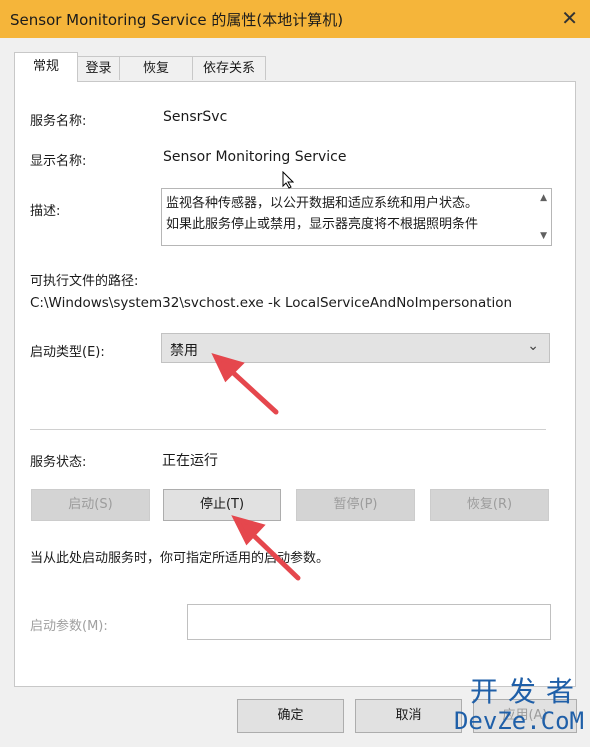 Image resolution: width=590 pixels, height=747 pixels. Describe the element at coordinates (518, 721) in the screenshot. I see `watermark-line2: DevZe.CoM` at that location.